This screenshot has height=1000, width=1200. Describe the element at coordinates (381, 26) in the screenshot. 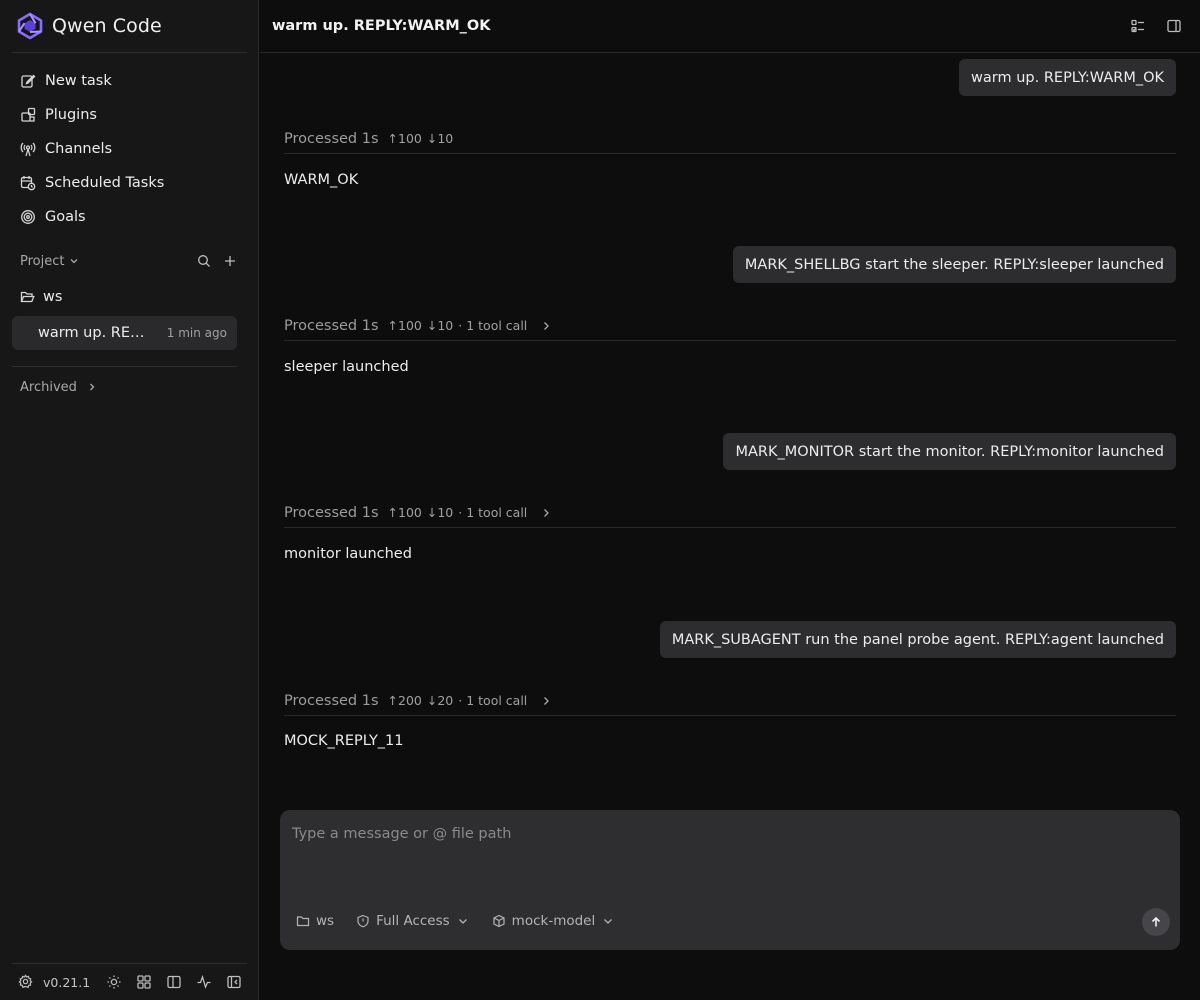

I see `chat-title: warm up. REPLY:WARM_OK` at that location.